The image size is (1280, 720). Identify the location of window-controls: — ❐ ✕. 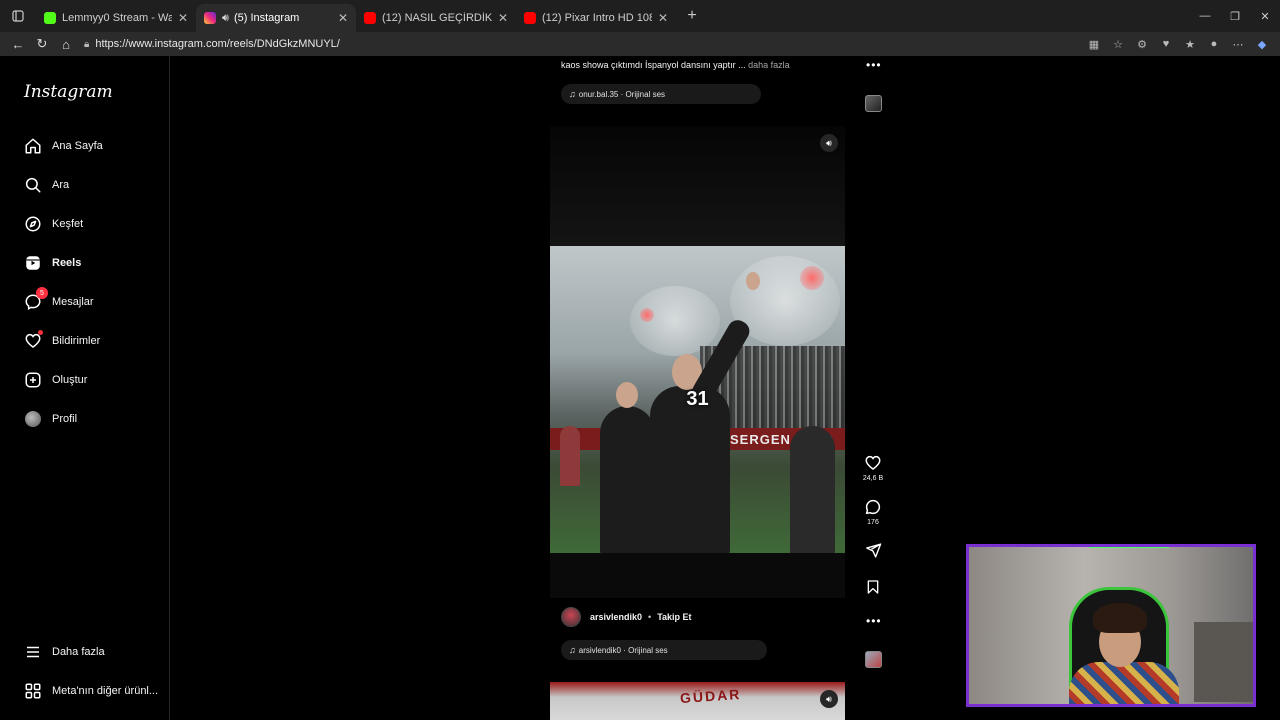
(1235, 16).